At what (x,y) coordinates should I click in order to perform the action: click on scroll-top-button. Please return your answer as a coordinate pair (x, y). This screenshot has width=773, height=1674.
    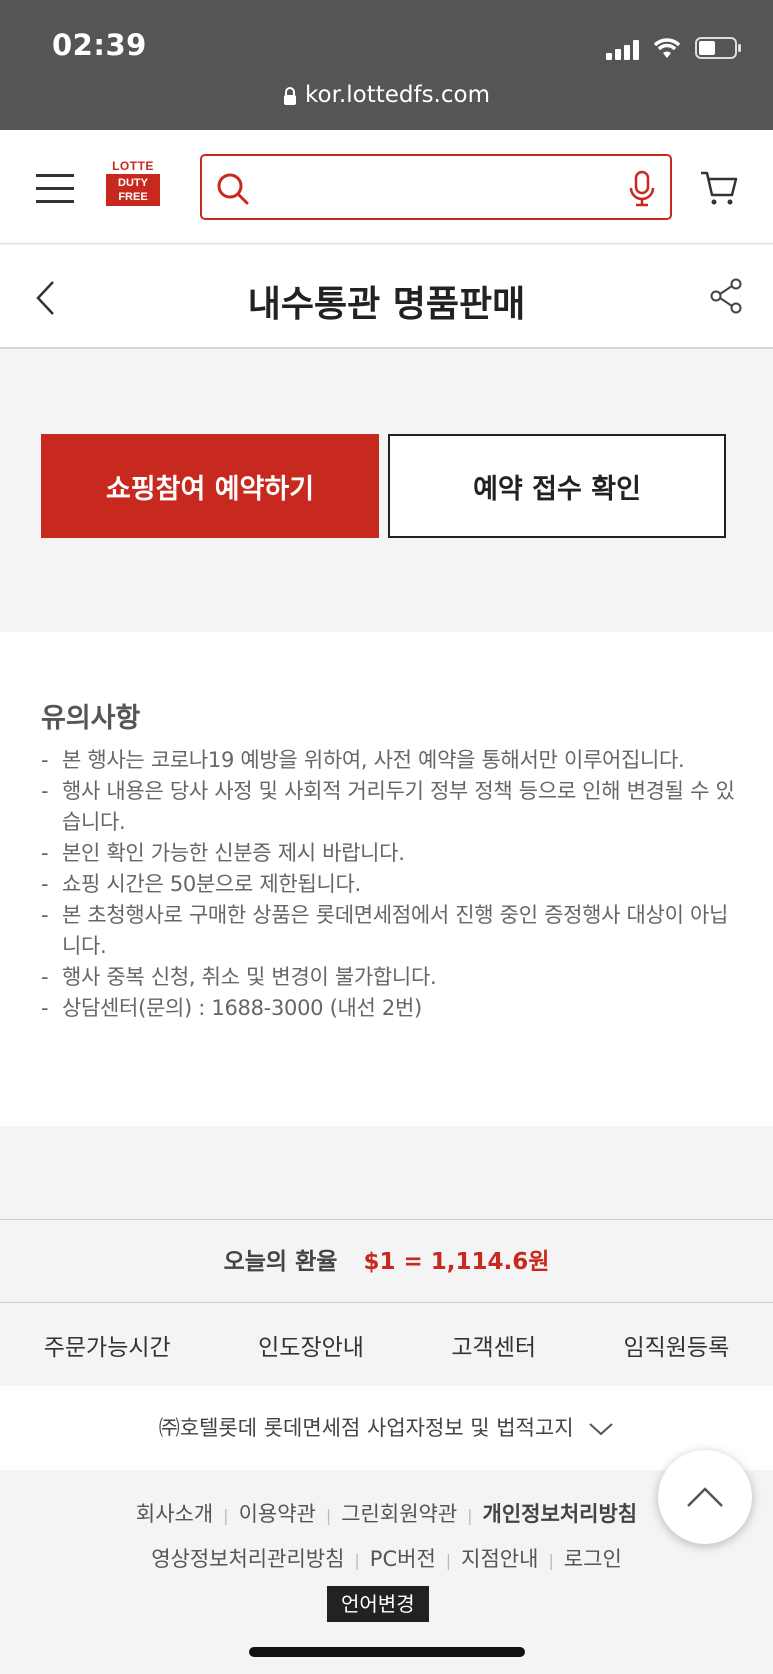
    Looking at the image, I should click on (705, 1497).